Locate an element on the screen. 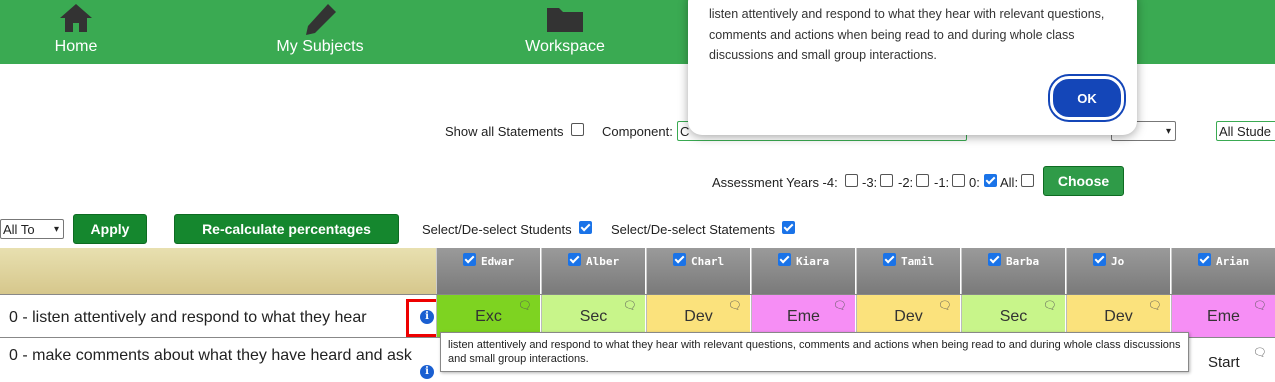 This screenshot has height=382, width=1275. student-column-header: Tamil is located at coordinates (908, 271).